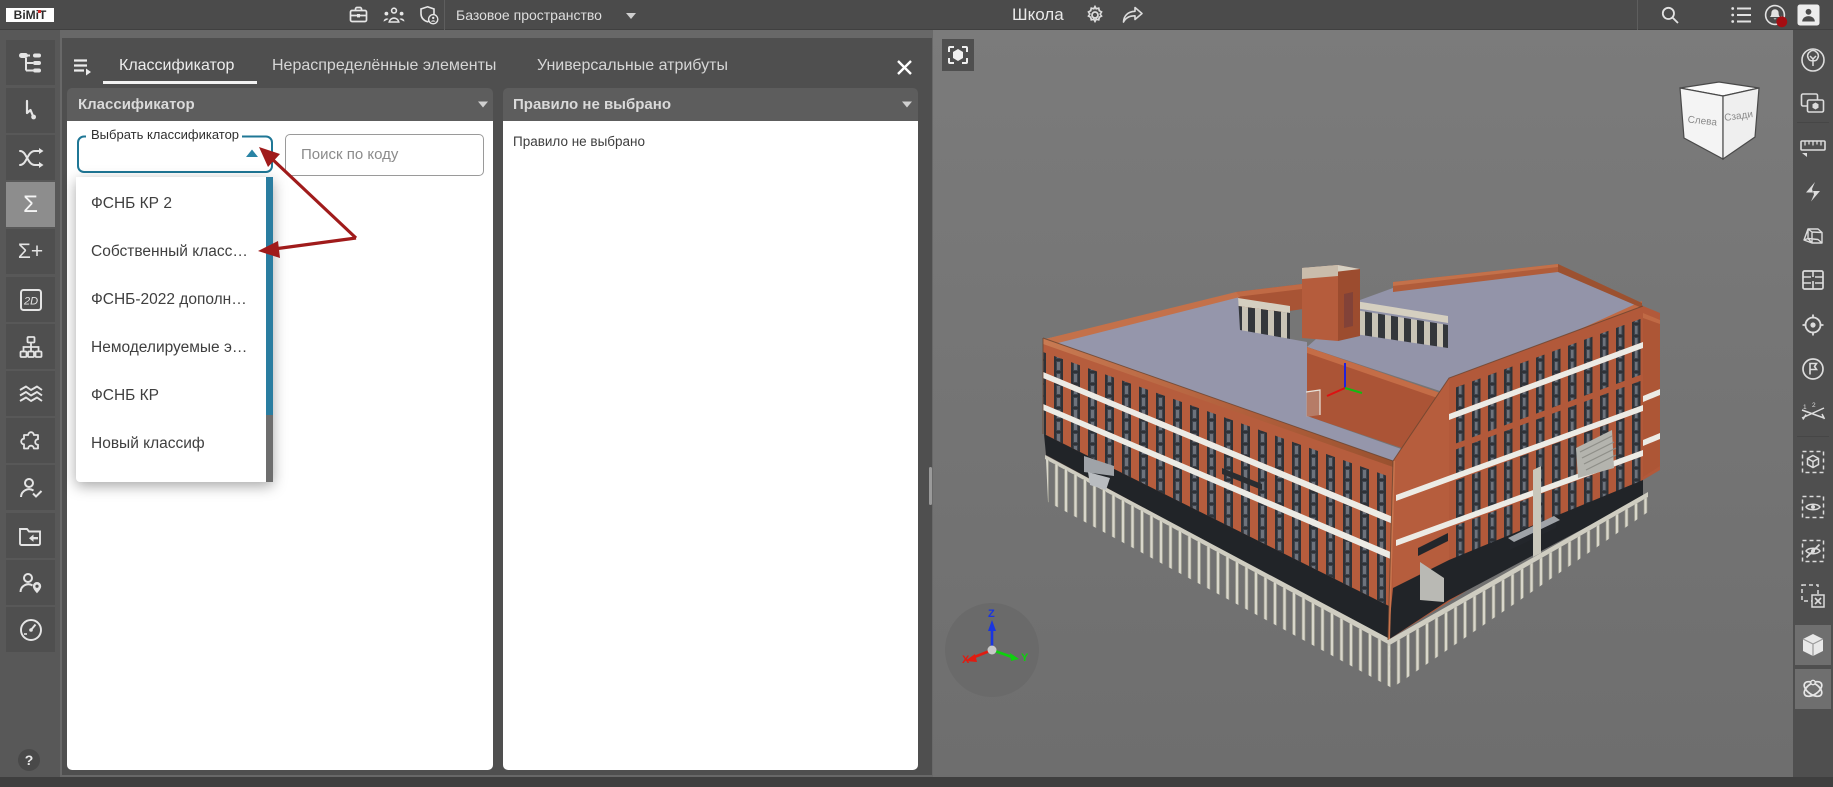  I want to click on svg-text: 2, so click(1814, 405).